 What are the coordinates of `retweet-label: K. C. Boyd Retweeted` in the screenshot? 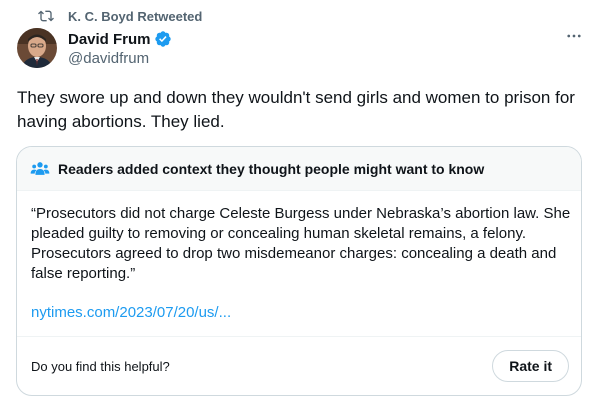 It's located at (135, 16).